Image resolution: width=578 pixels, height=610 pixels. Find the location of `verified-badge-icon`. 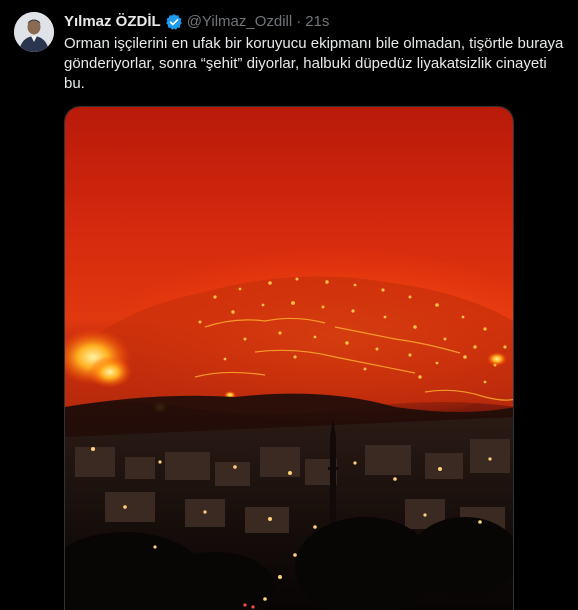

verified-badge-icon is located at coordinates (174, 22).